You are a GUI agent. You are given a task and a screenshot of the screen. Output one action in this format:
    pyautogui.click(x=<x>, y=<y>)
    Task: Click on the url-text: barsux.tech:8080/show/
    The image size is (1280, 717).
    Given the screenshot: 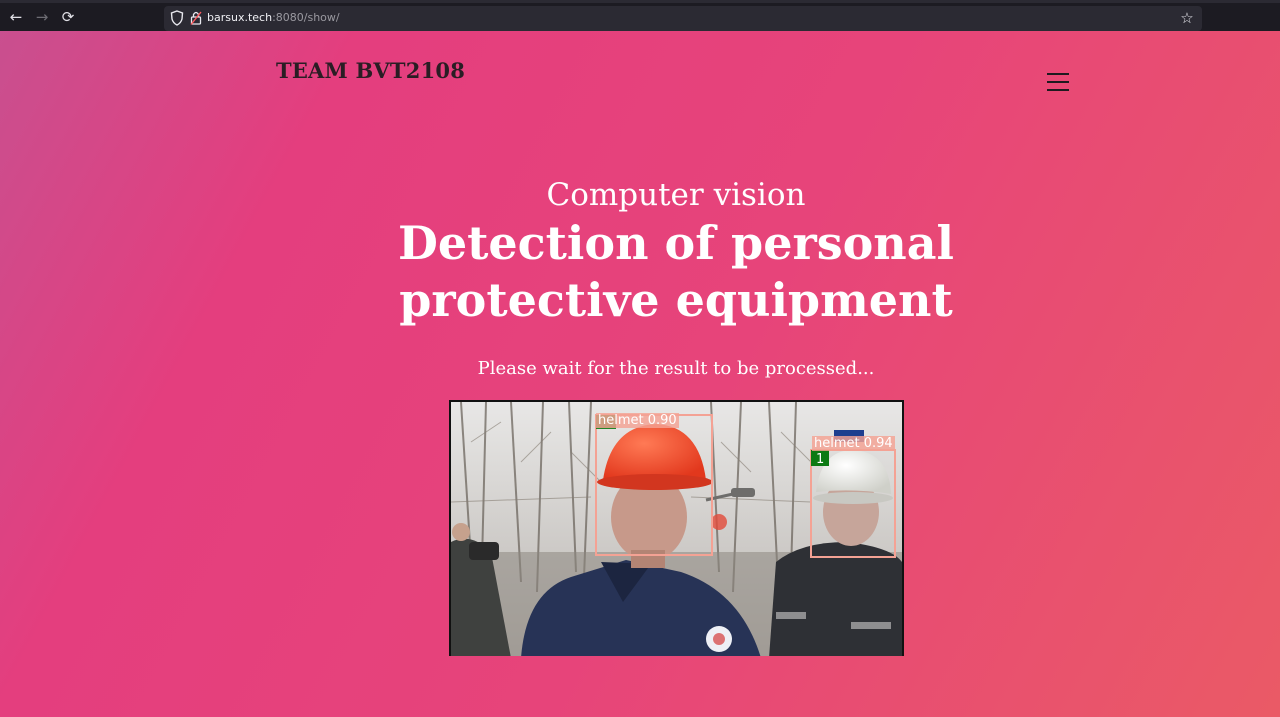 What is the action you would take?
    pyautogui.click(x=273, y=17)
    